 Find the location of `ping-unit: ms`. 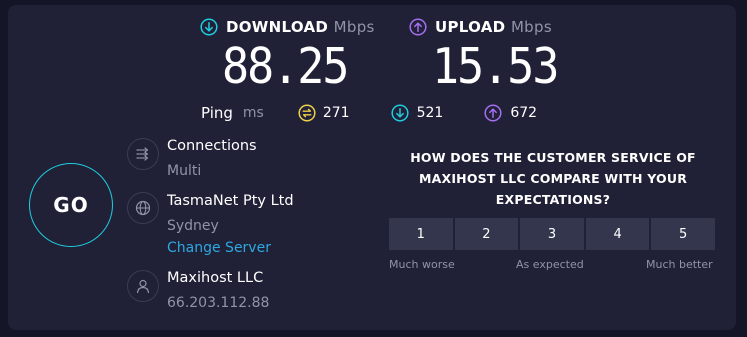

ping-unit: ms is located at coordinates (253, 113).